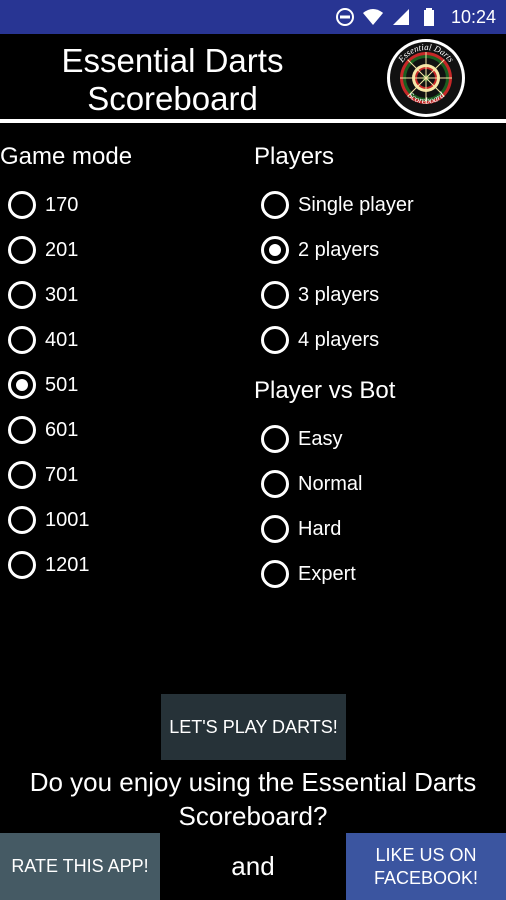  What do you see at coordinates (62, 384) in the screenshot?
I see `radio-label: 501` at bounding box center [62, 384].